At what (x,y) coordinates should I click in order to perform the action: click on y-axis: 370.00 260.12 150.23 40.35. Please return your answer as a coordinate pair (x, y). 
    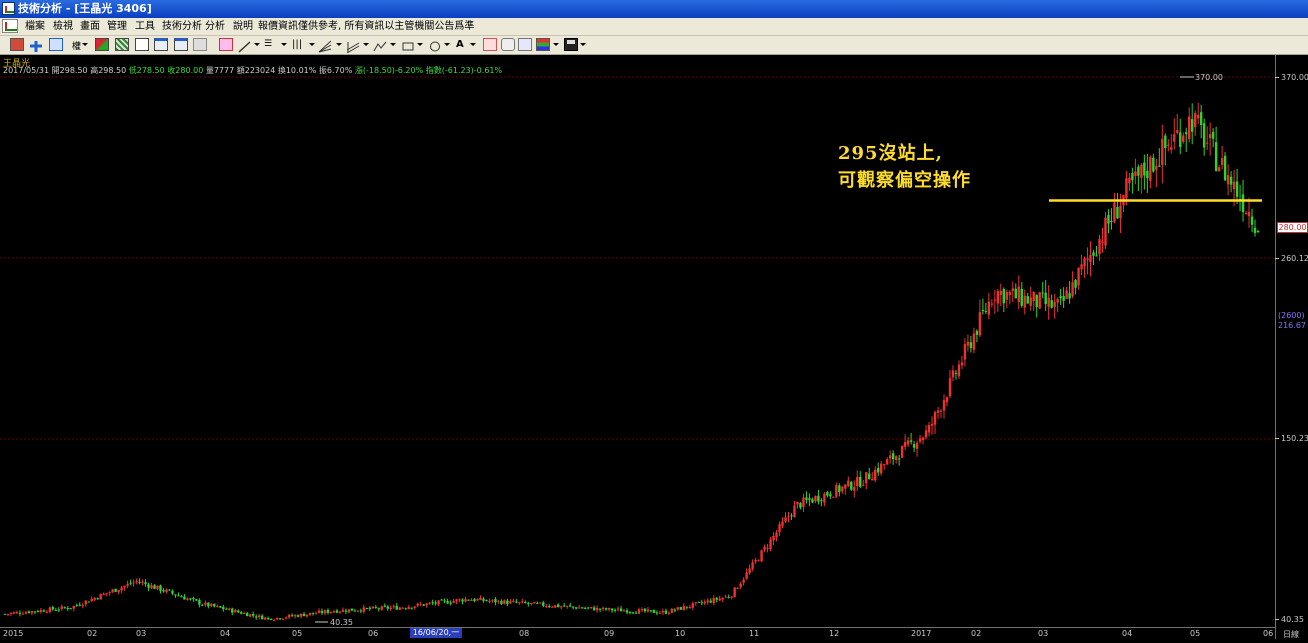
    Looking at the image, I should click on (1291, 347).